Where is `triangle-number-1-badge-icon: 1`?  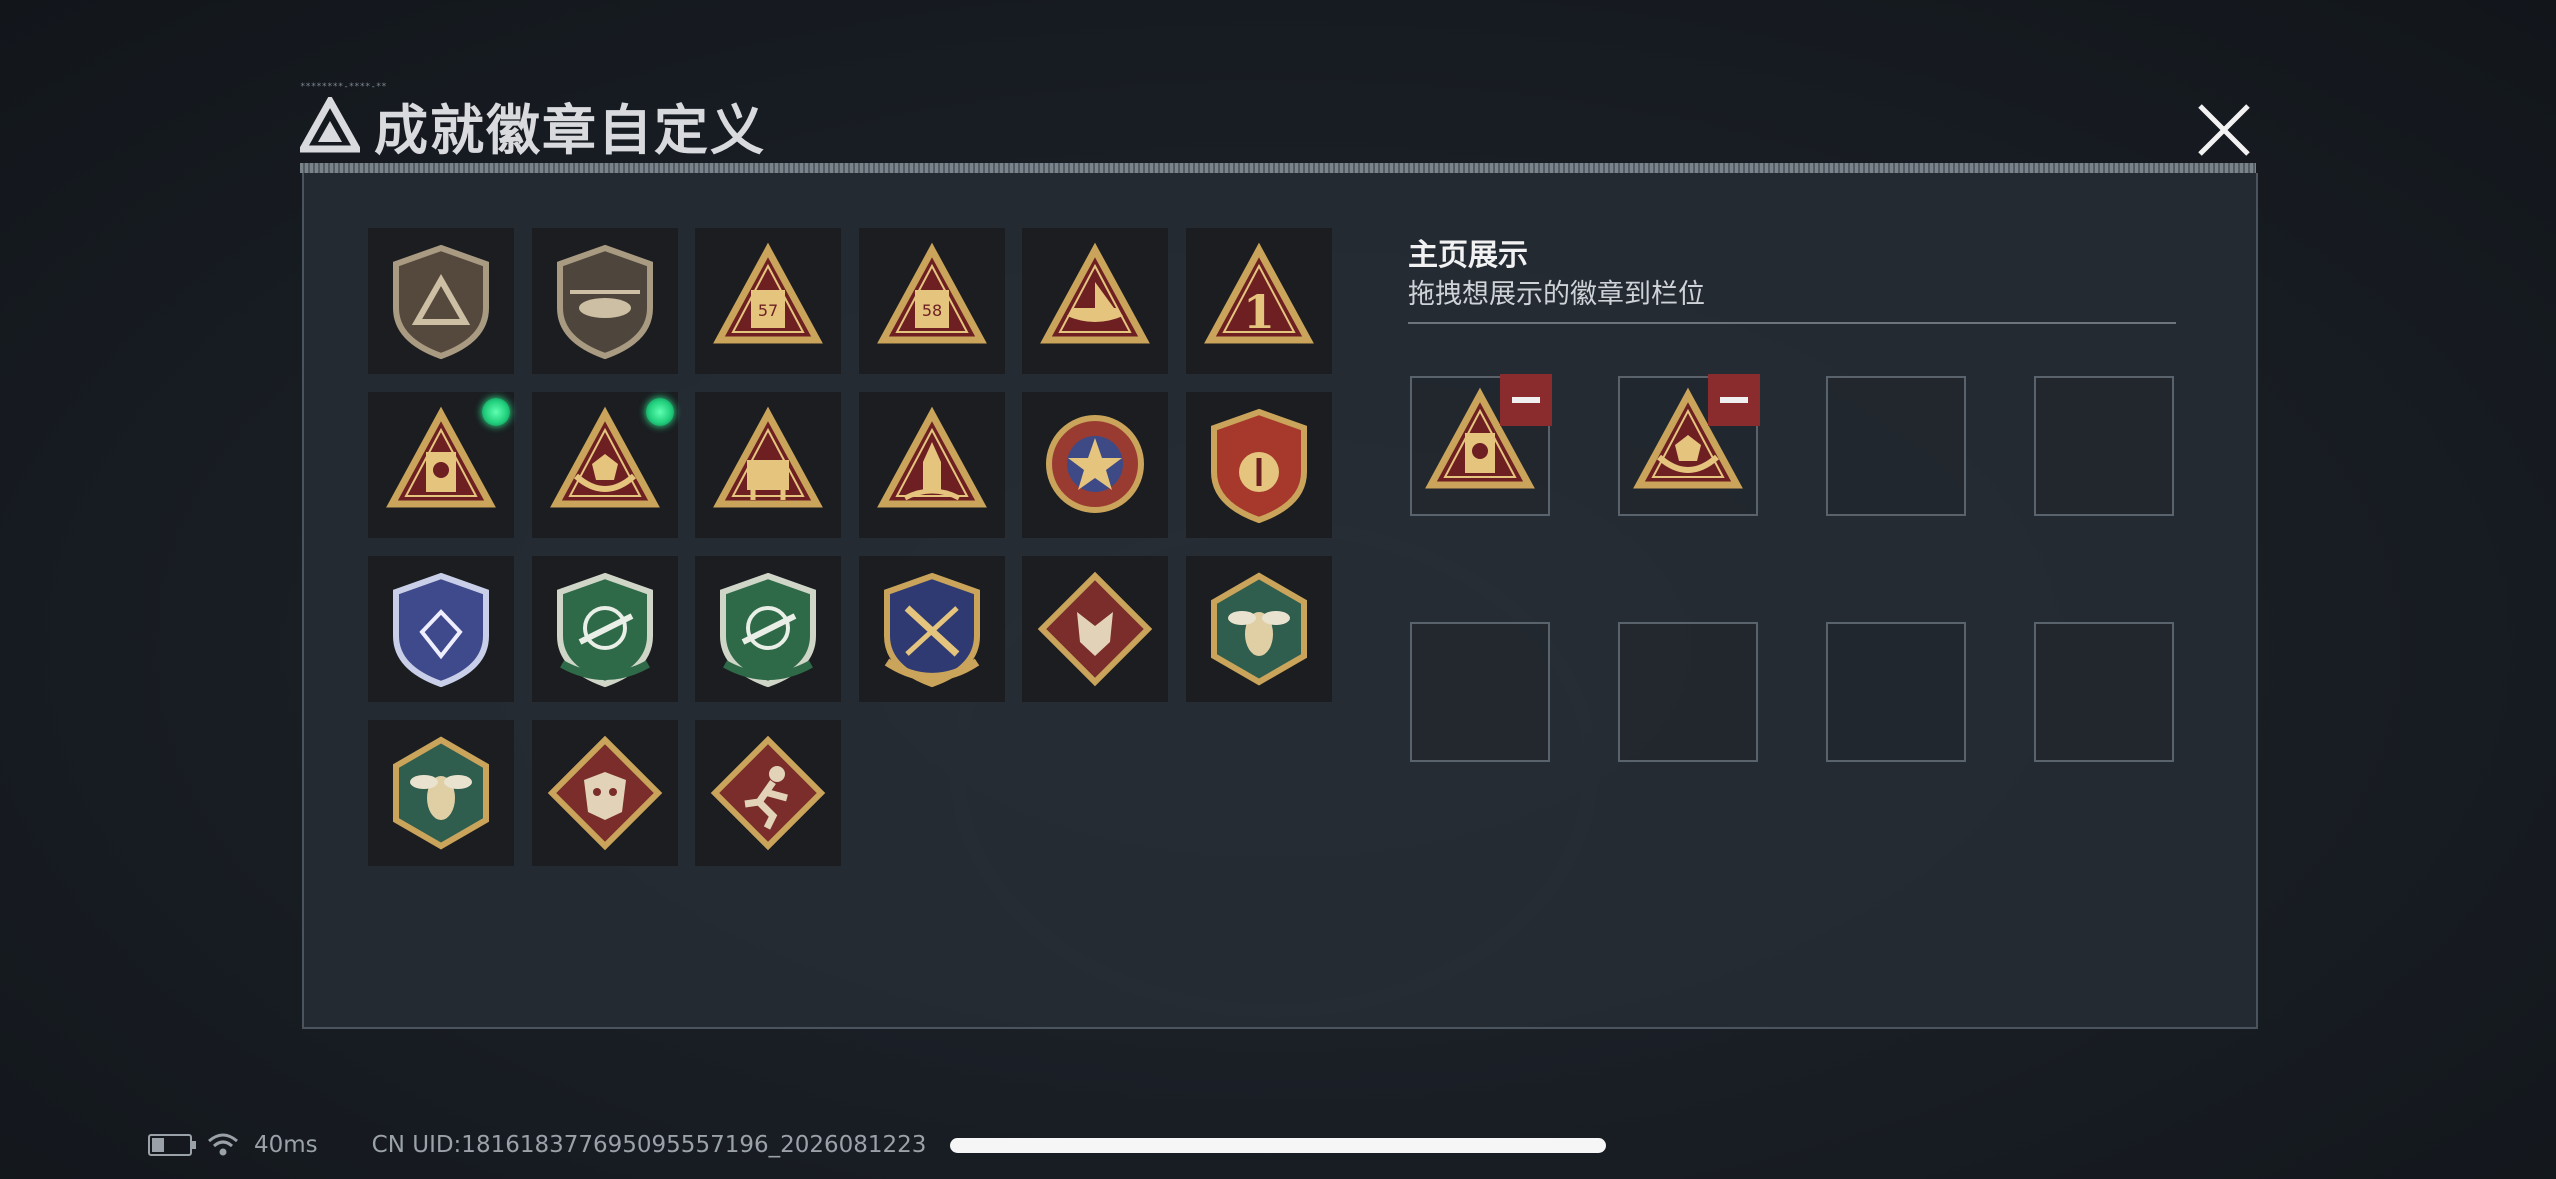 triangle-number-1-badge-icon: 1 is located at coordinates (1258, 293).